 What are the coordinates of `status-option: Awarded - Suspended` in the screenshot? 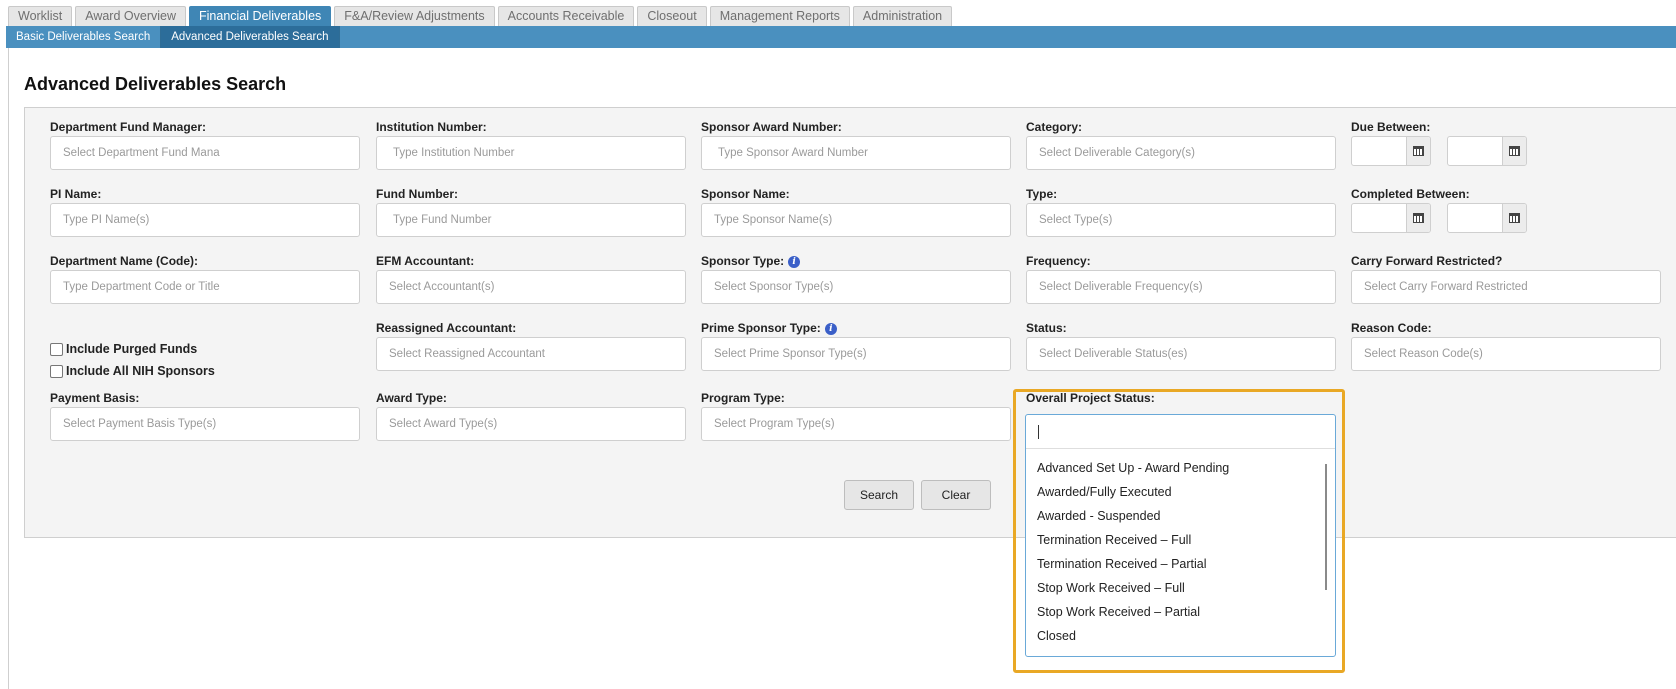 It's located at (1133, 519).